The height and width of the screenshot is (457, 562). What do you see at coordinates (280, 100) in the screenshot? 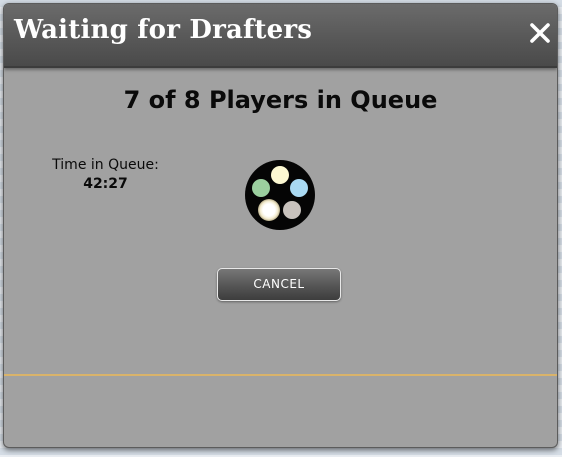
I see `queue-status-heading: 7 of 8 Players in Queue` at bounding box center [280, 100].